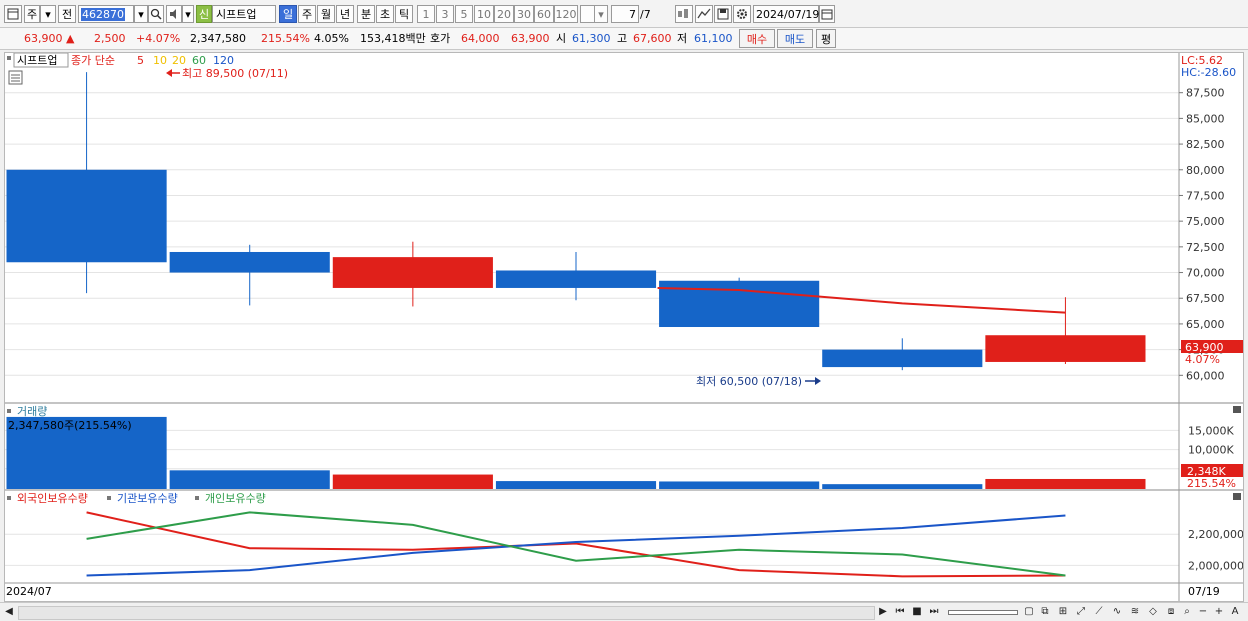  I want to click on shape-tool-icon: ◇, so click(1153, 611).